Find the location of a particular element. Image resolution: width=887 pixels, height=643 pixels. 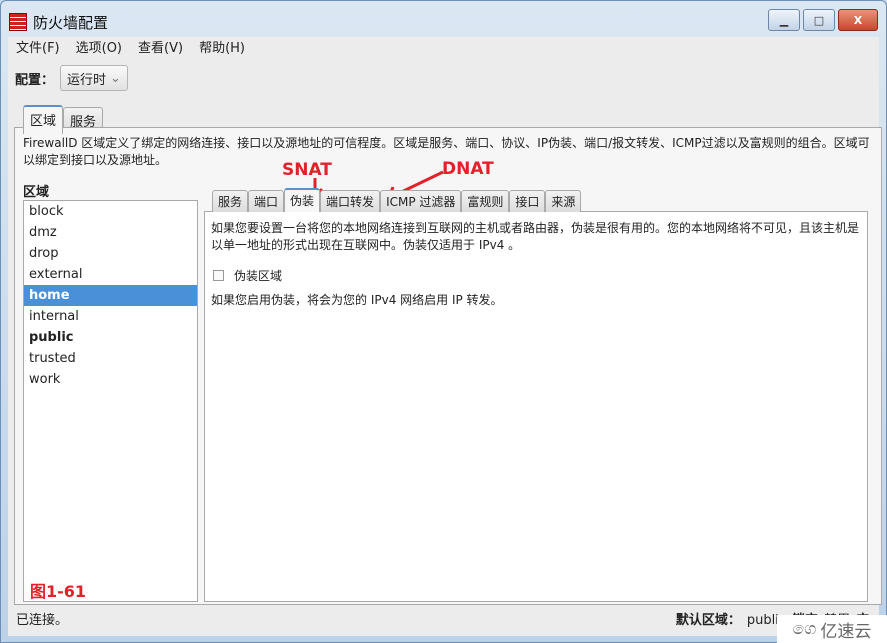

menu-options: 选项(O) is located at coordinates (99, 49).